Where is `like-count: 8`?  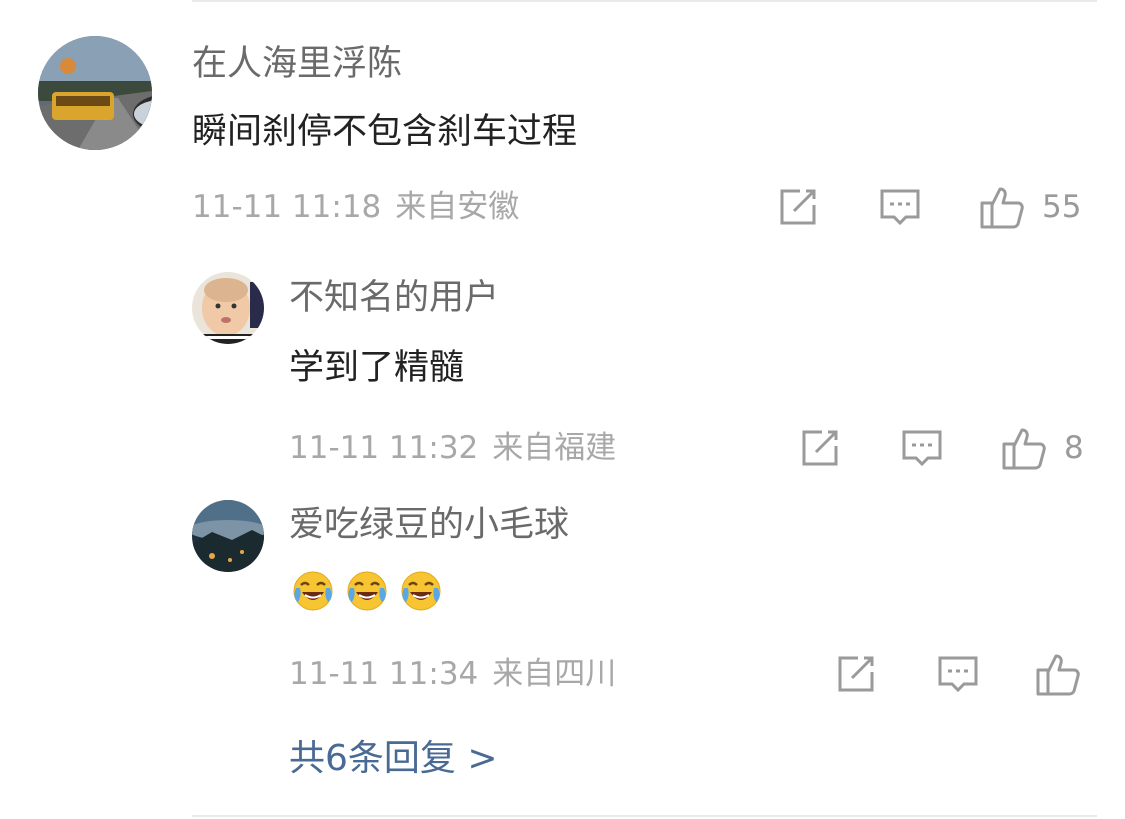
like-count: 8 is located at coordinates (1074, 448).